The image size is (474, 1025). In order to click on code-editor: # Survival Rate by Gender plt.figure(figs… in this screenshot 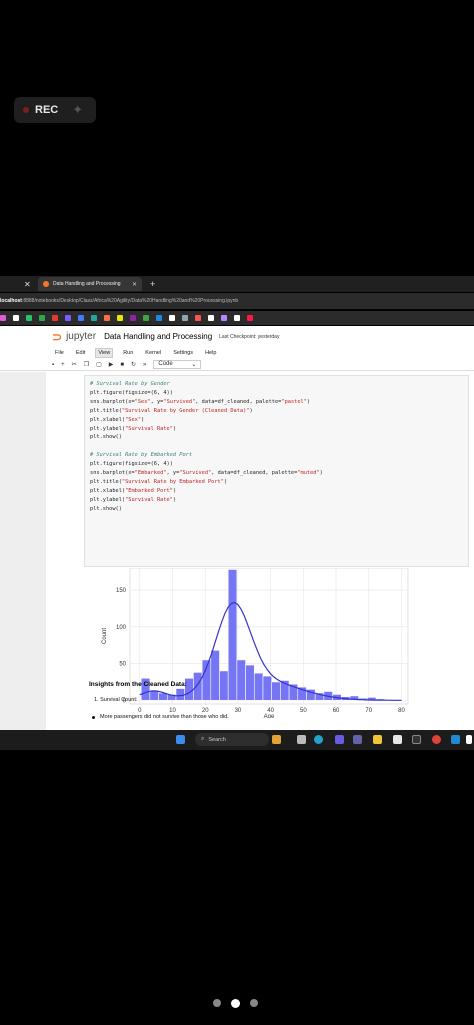, I will do `click(206, 447)`.